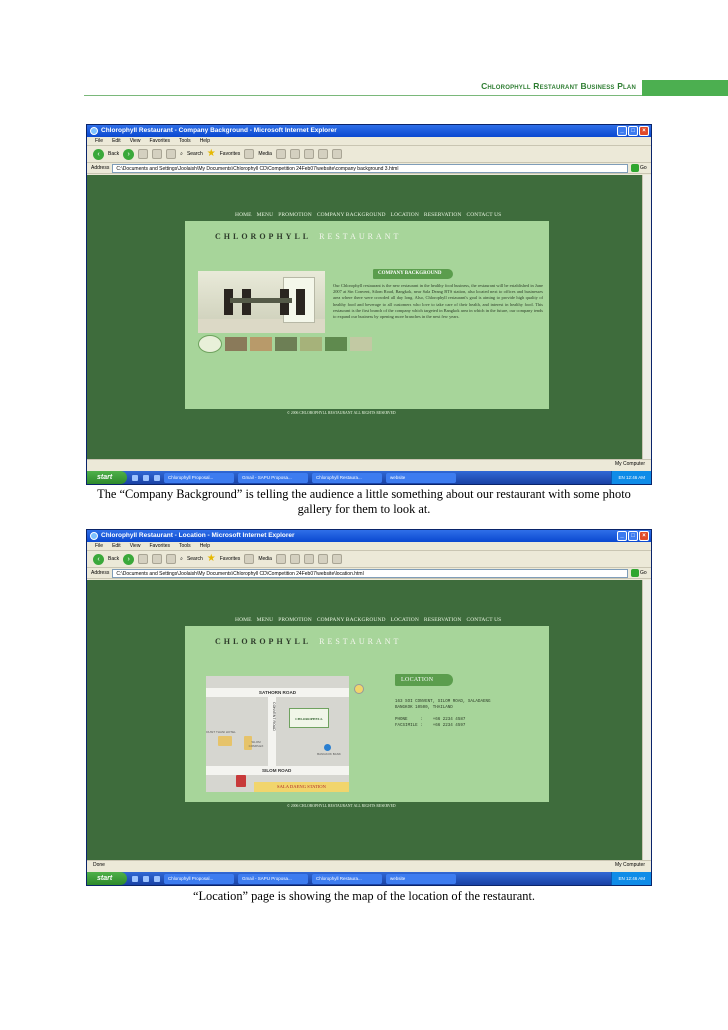  Describe the element at coordinates (263, 641) in the screenshot. I see `brand-name: CHLOROPHYLL` at that location.